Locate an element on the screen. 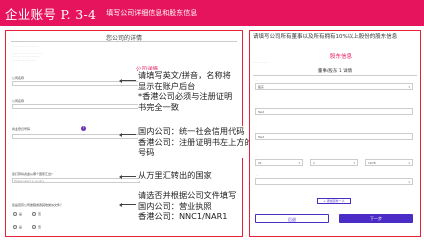 The image size is (424, 240). company-name2-label: 公司名称 is located at coordinates (18, 101).